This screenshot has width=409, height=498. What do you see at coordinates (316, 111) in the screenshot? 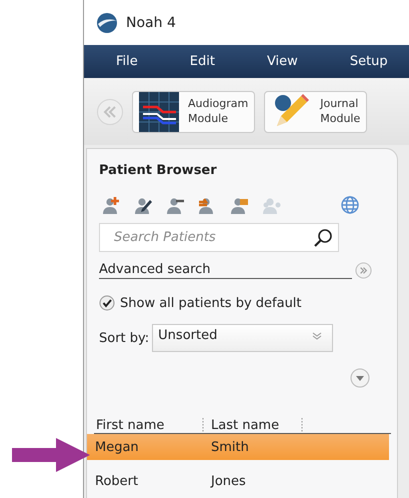
I see `module-button: Journal Module` at bounding box center [316, 111].